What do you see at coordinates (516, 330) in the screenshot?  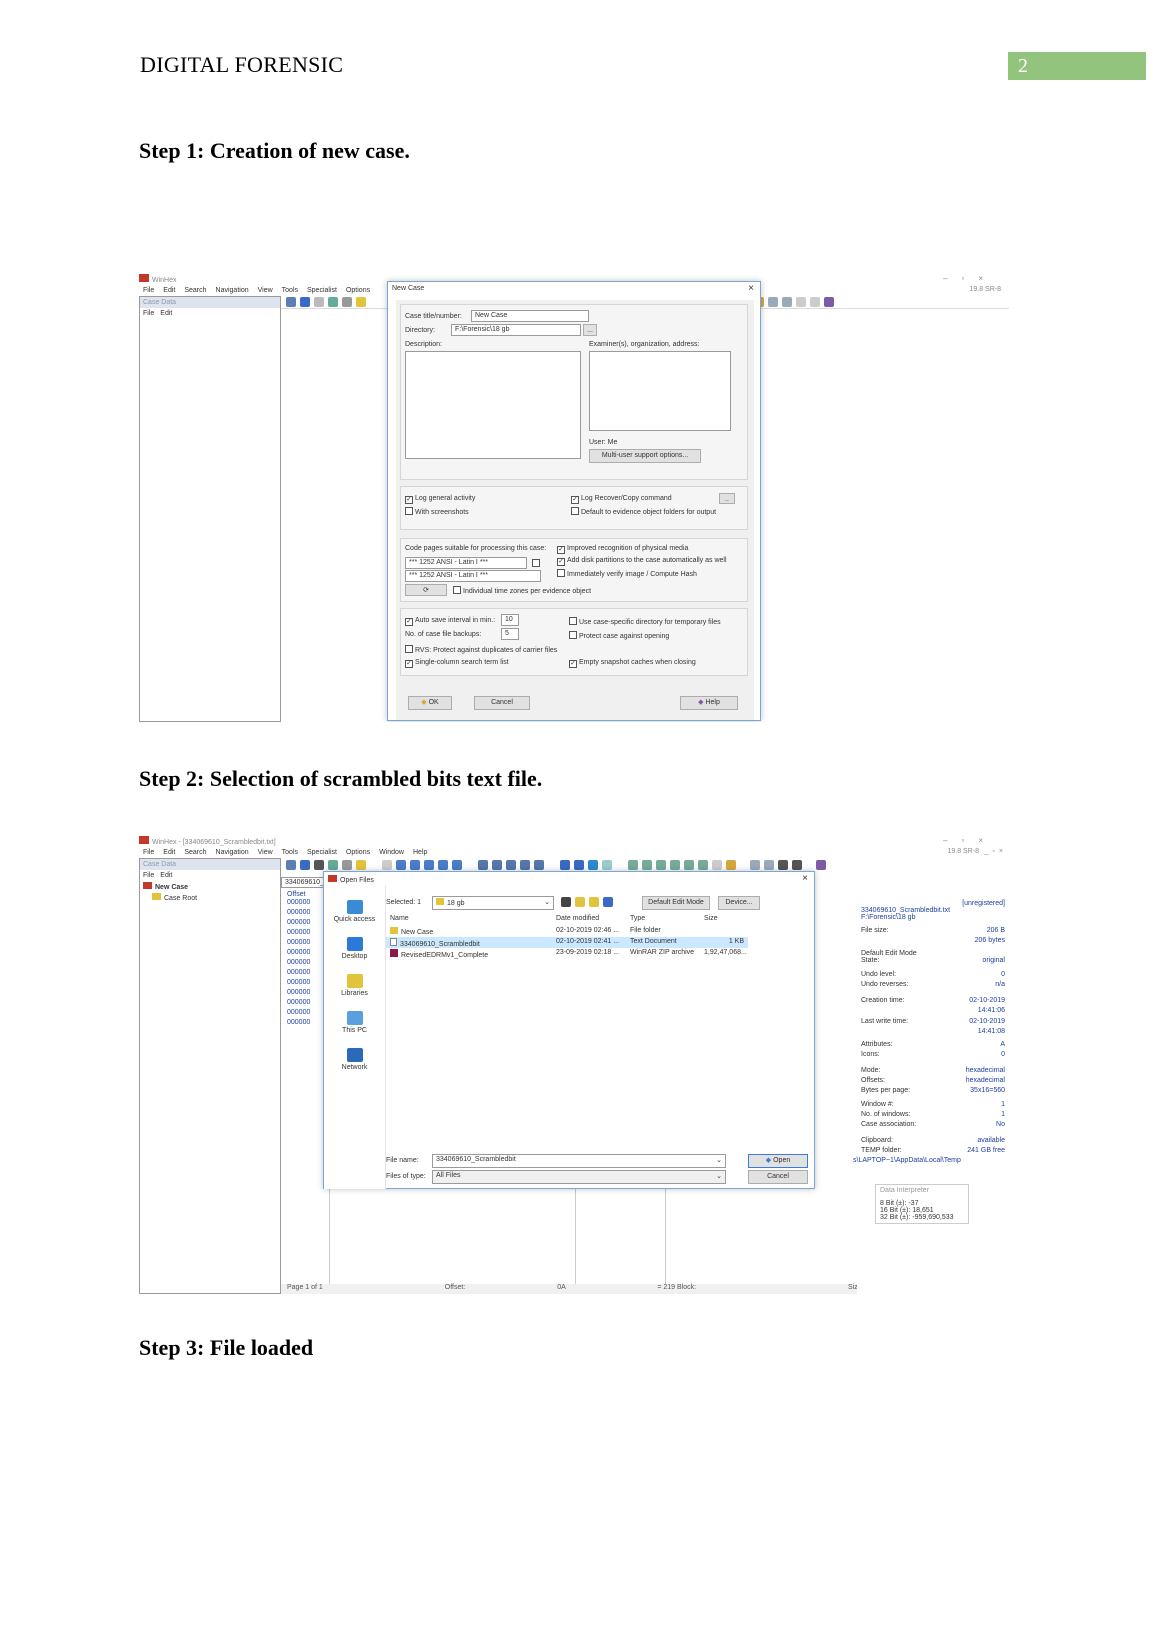 I see `directory-input: F:\Forensic\18 gb` at bounding box center [516, 330].